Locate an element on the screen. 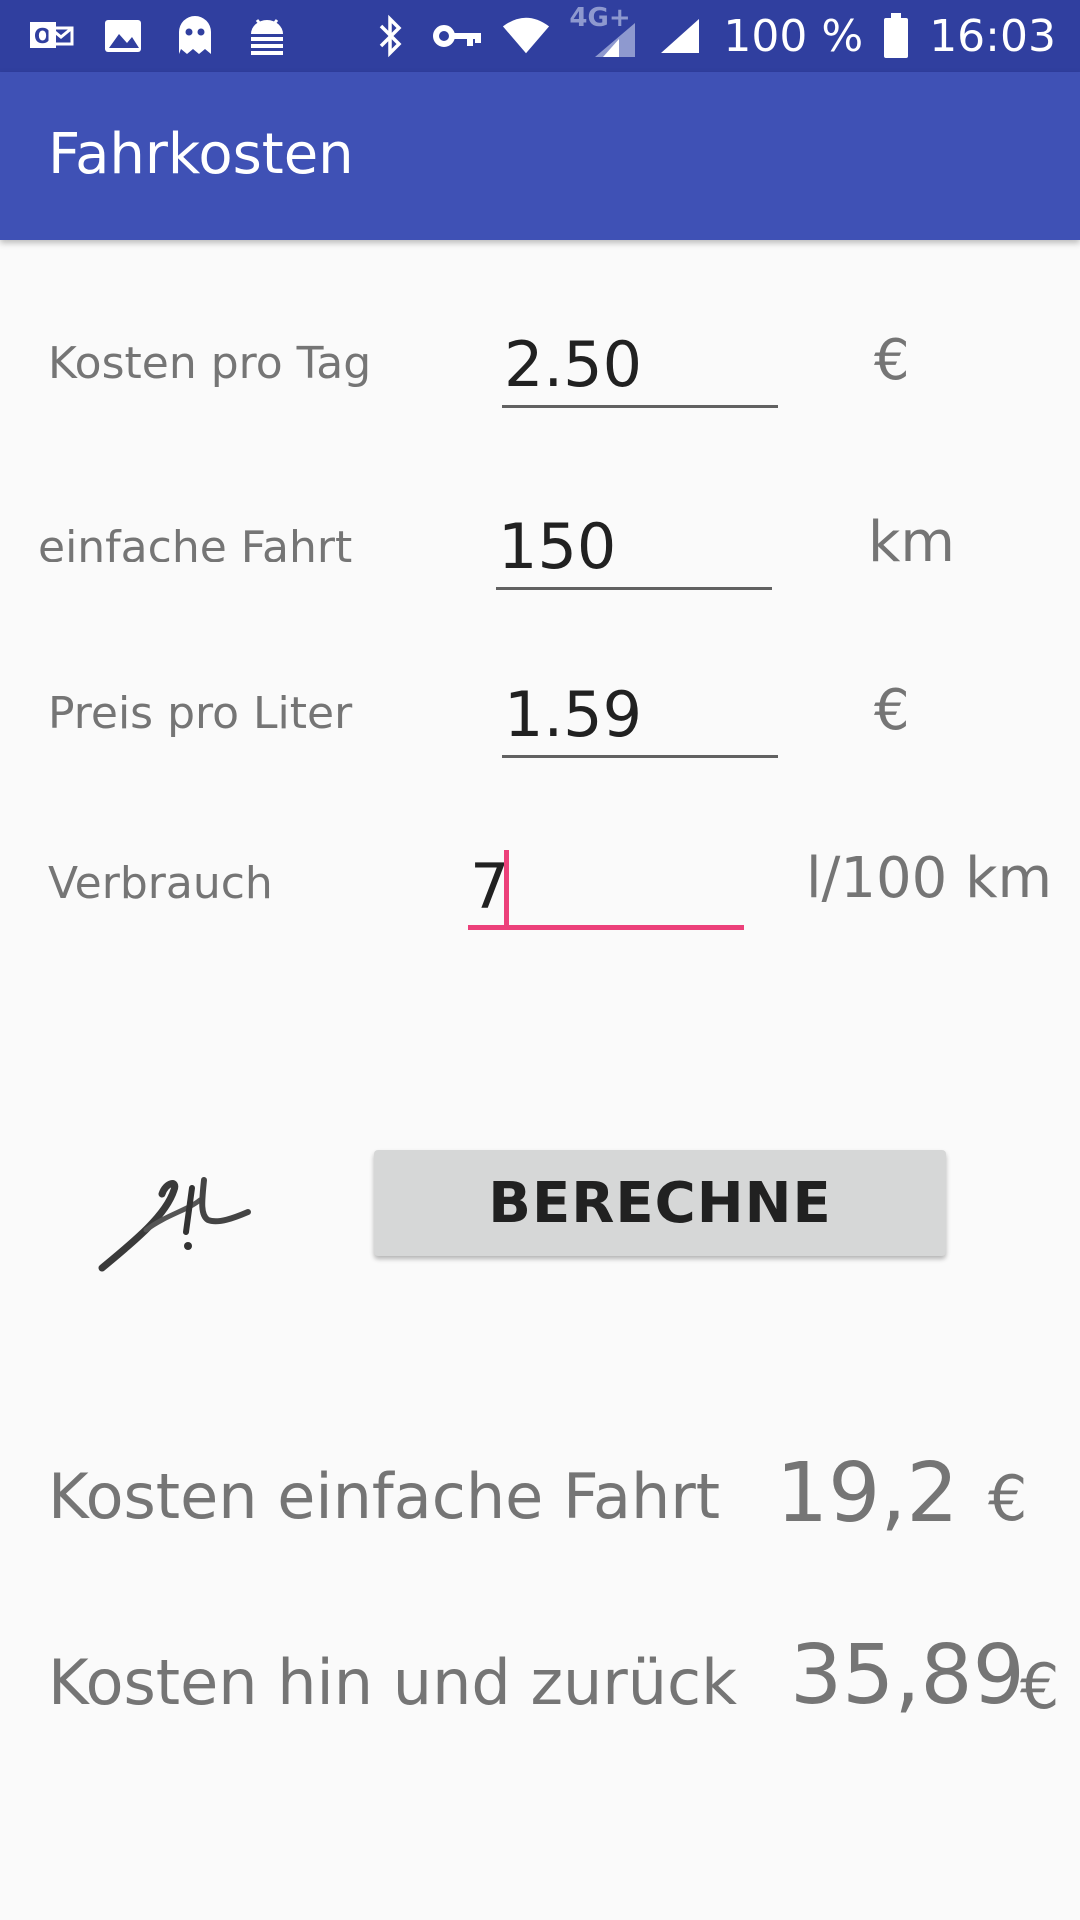 Image resolution: width=1080 pixels, height=1920 pixels. result-round-trip-label: Kosten hin und zurück is located at coordinates (393, 1682).